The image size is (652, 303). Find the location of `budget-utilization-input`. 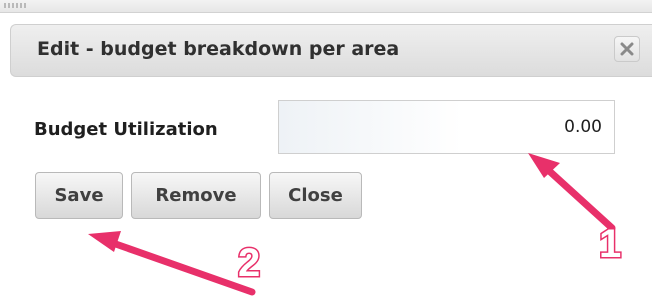

budget-utilization-input is located at coordinates (446, 127).